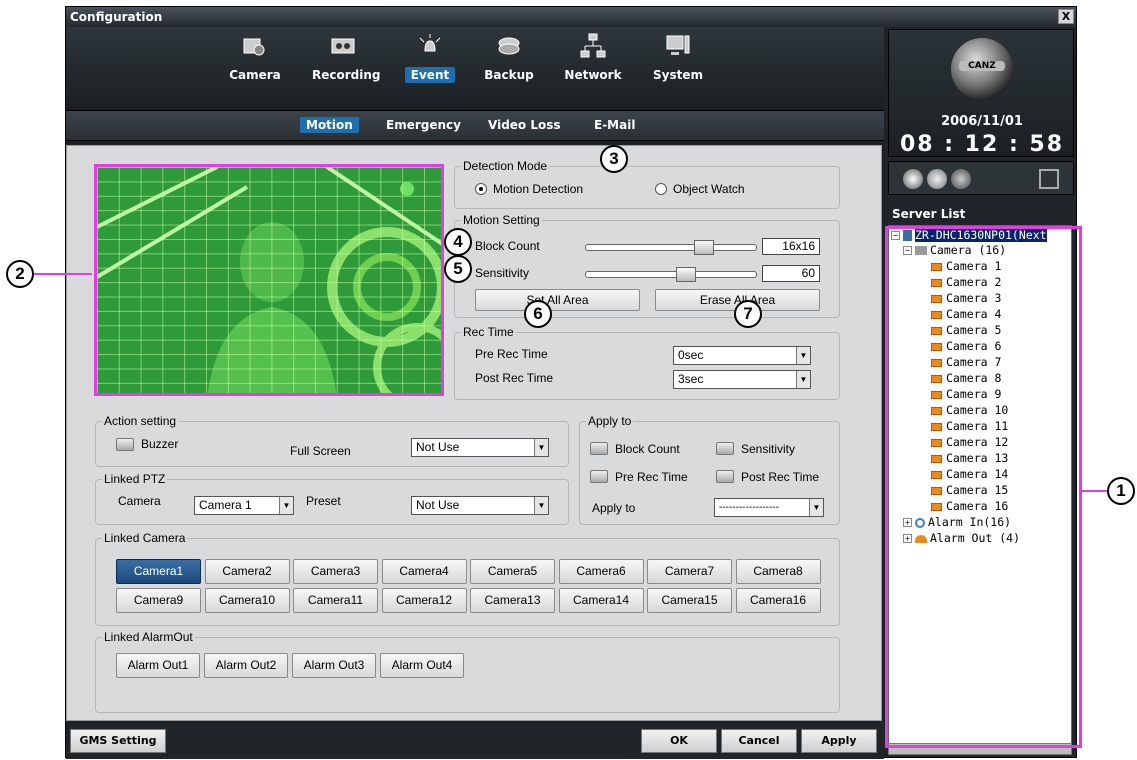  What do you see at coordinates (329, 125) in the screenshot?
I see `tab-motion: Motion` at bounding box center [329, 125].